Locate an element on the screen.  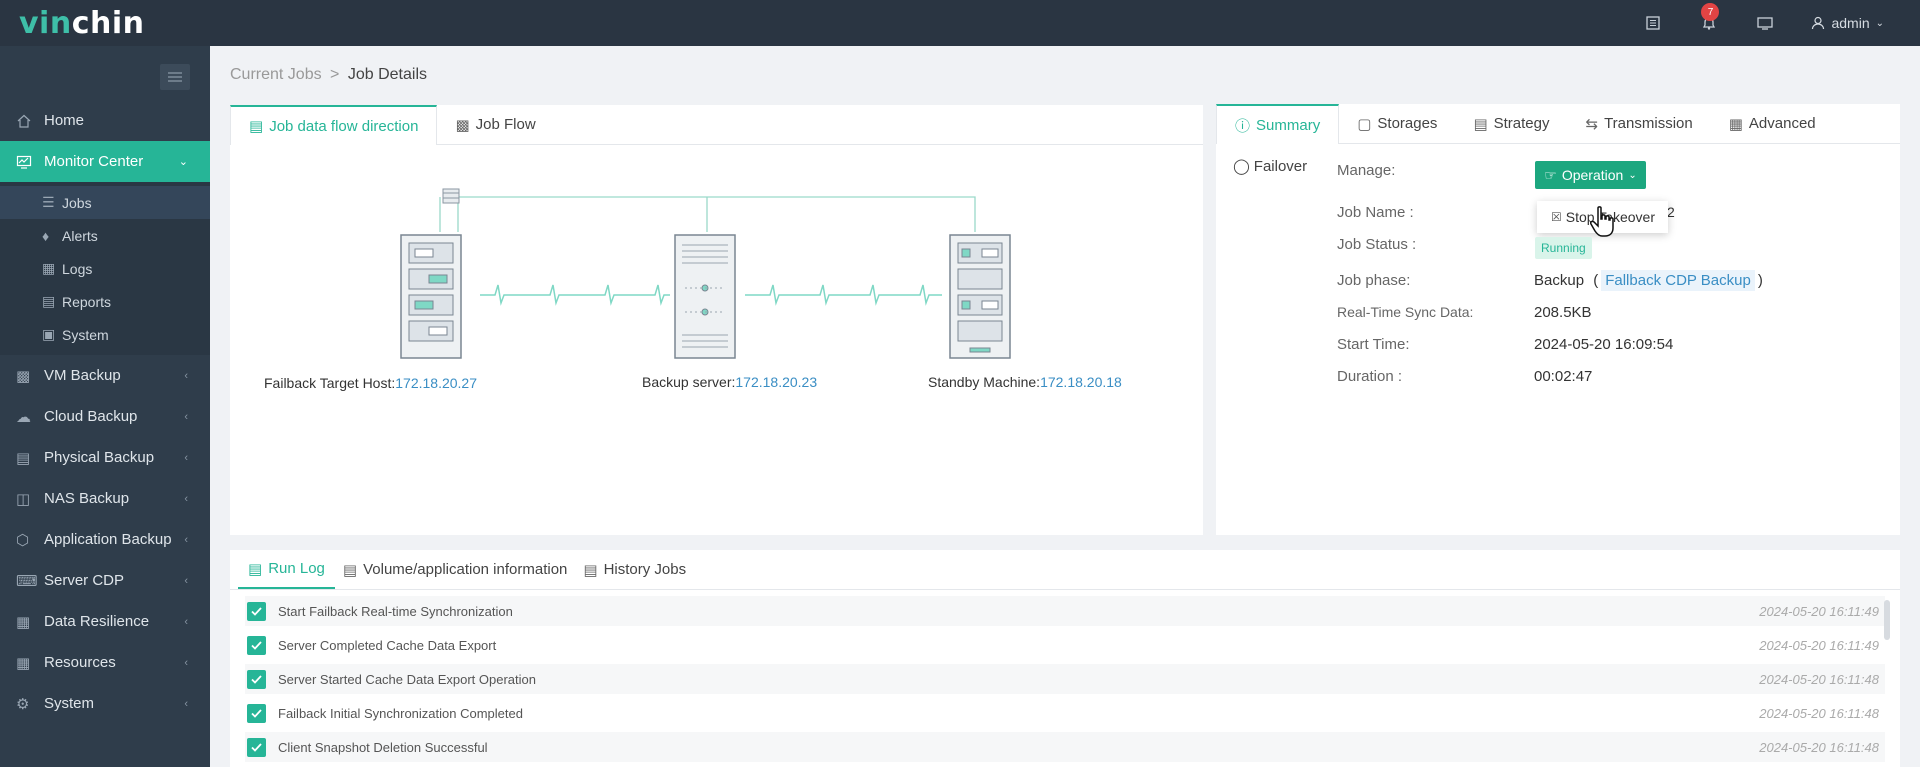
sidebar-item-system: ⚙ System ‹ is located at coordinates (105, 703).